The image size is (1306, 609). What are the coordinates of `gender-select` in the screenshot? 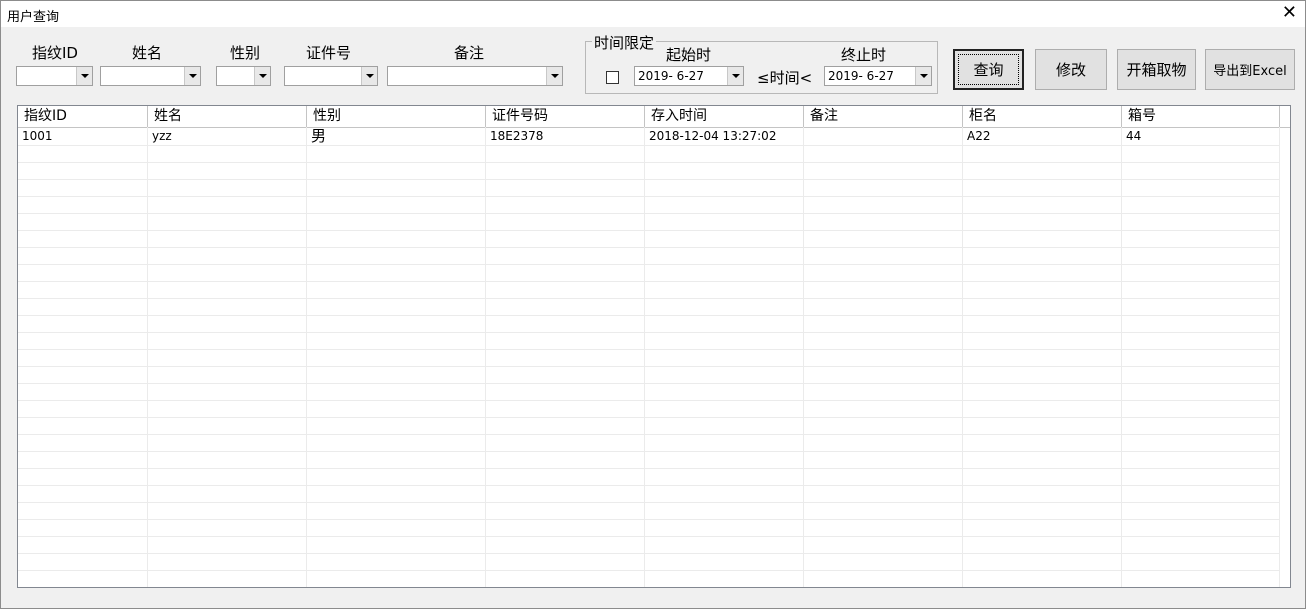 It's located at (243, 76).